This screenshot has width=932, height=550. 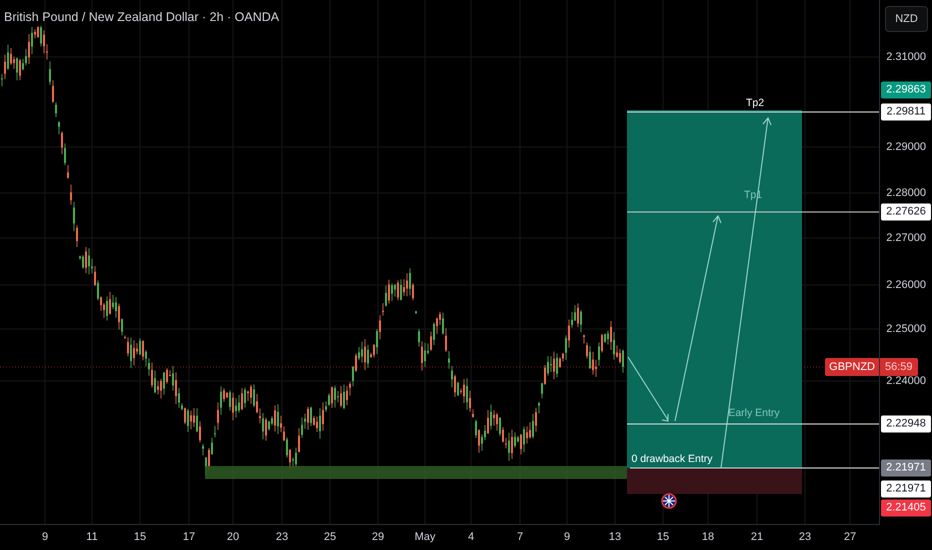 I want to click on symbol-tag: GBPNZD, so click(x=852, y=367).